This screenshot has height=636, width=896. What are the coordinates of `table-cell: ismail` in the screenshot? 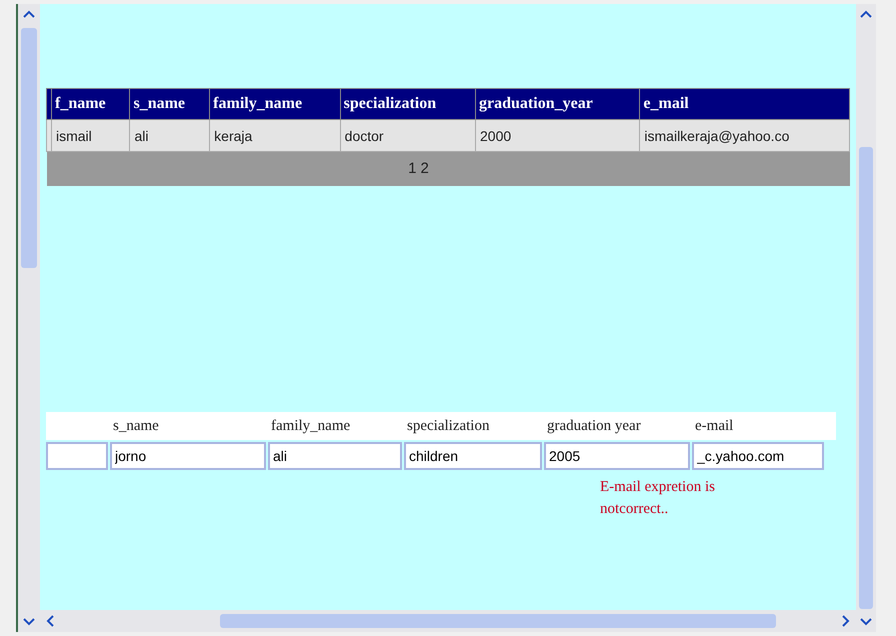 It's located at (91, 136).